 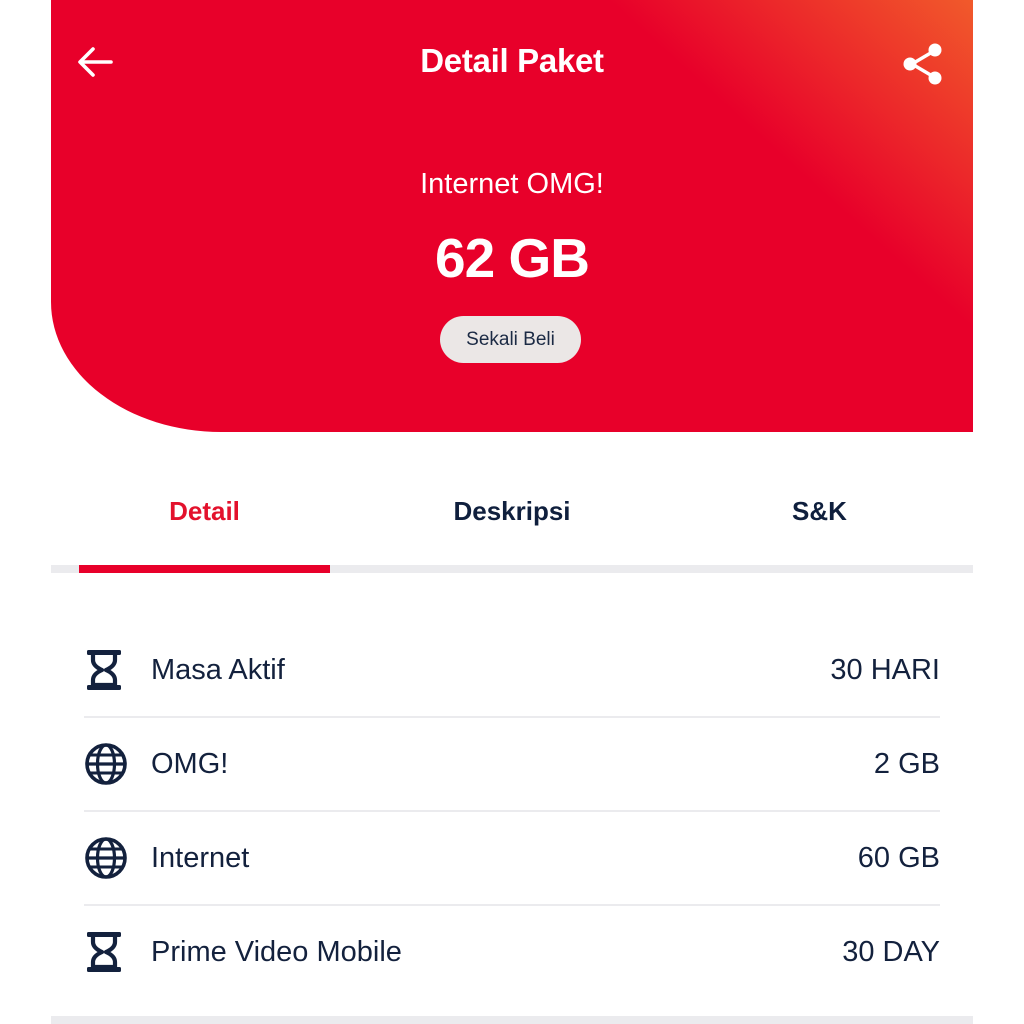 I want to click on detail-row-internet: Internet 60 GB, so click(x=512, y=859).